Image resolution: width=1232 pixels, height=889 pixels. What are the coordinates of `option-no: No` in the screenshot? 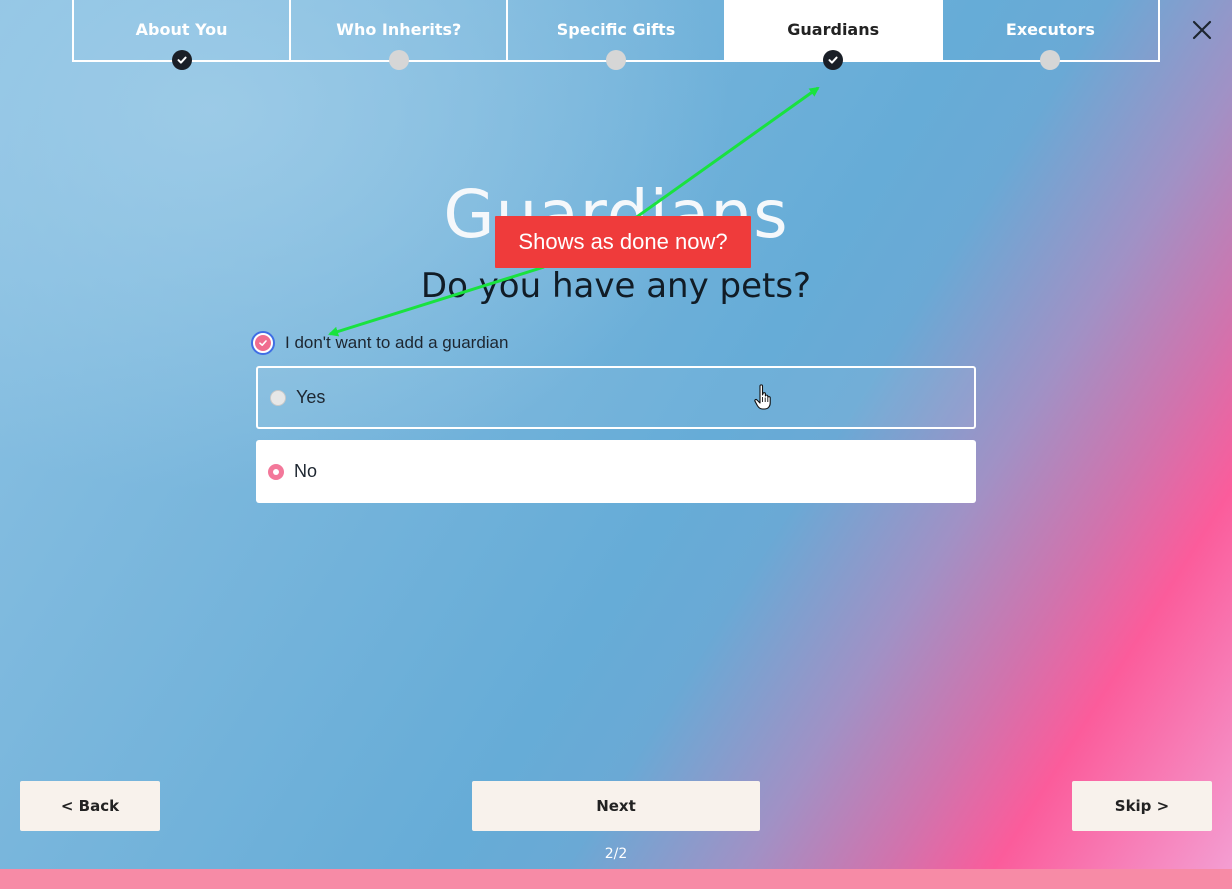 It's located at (616, 471).